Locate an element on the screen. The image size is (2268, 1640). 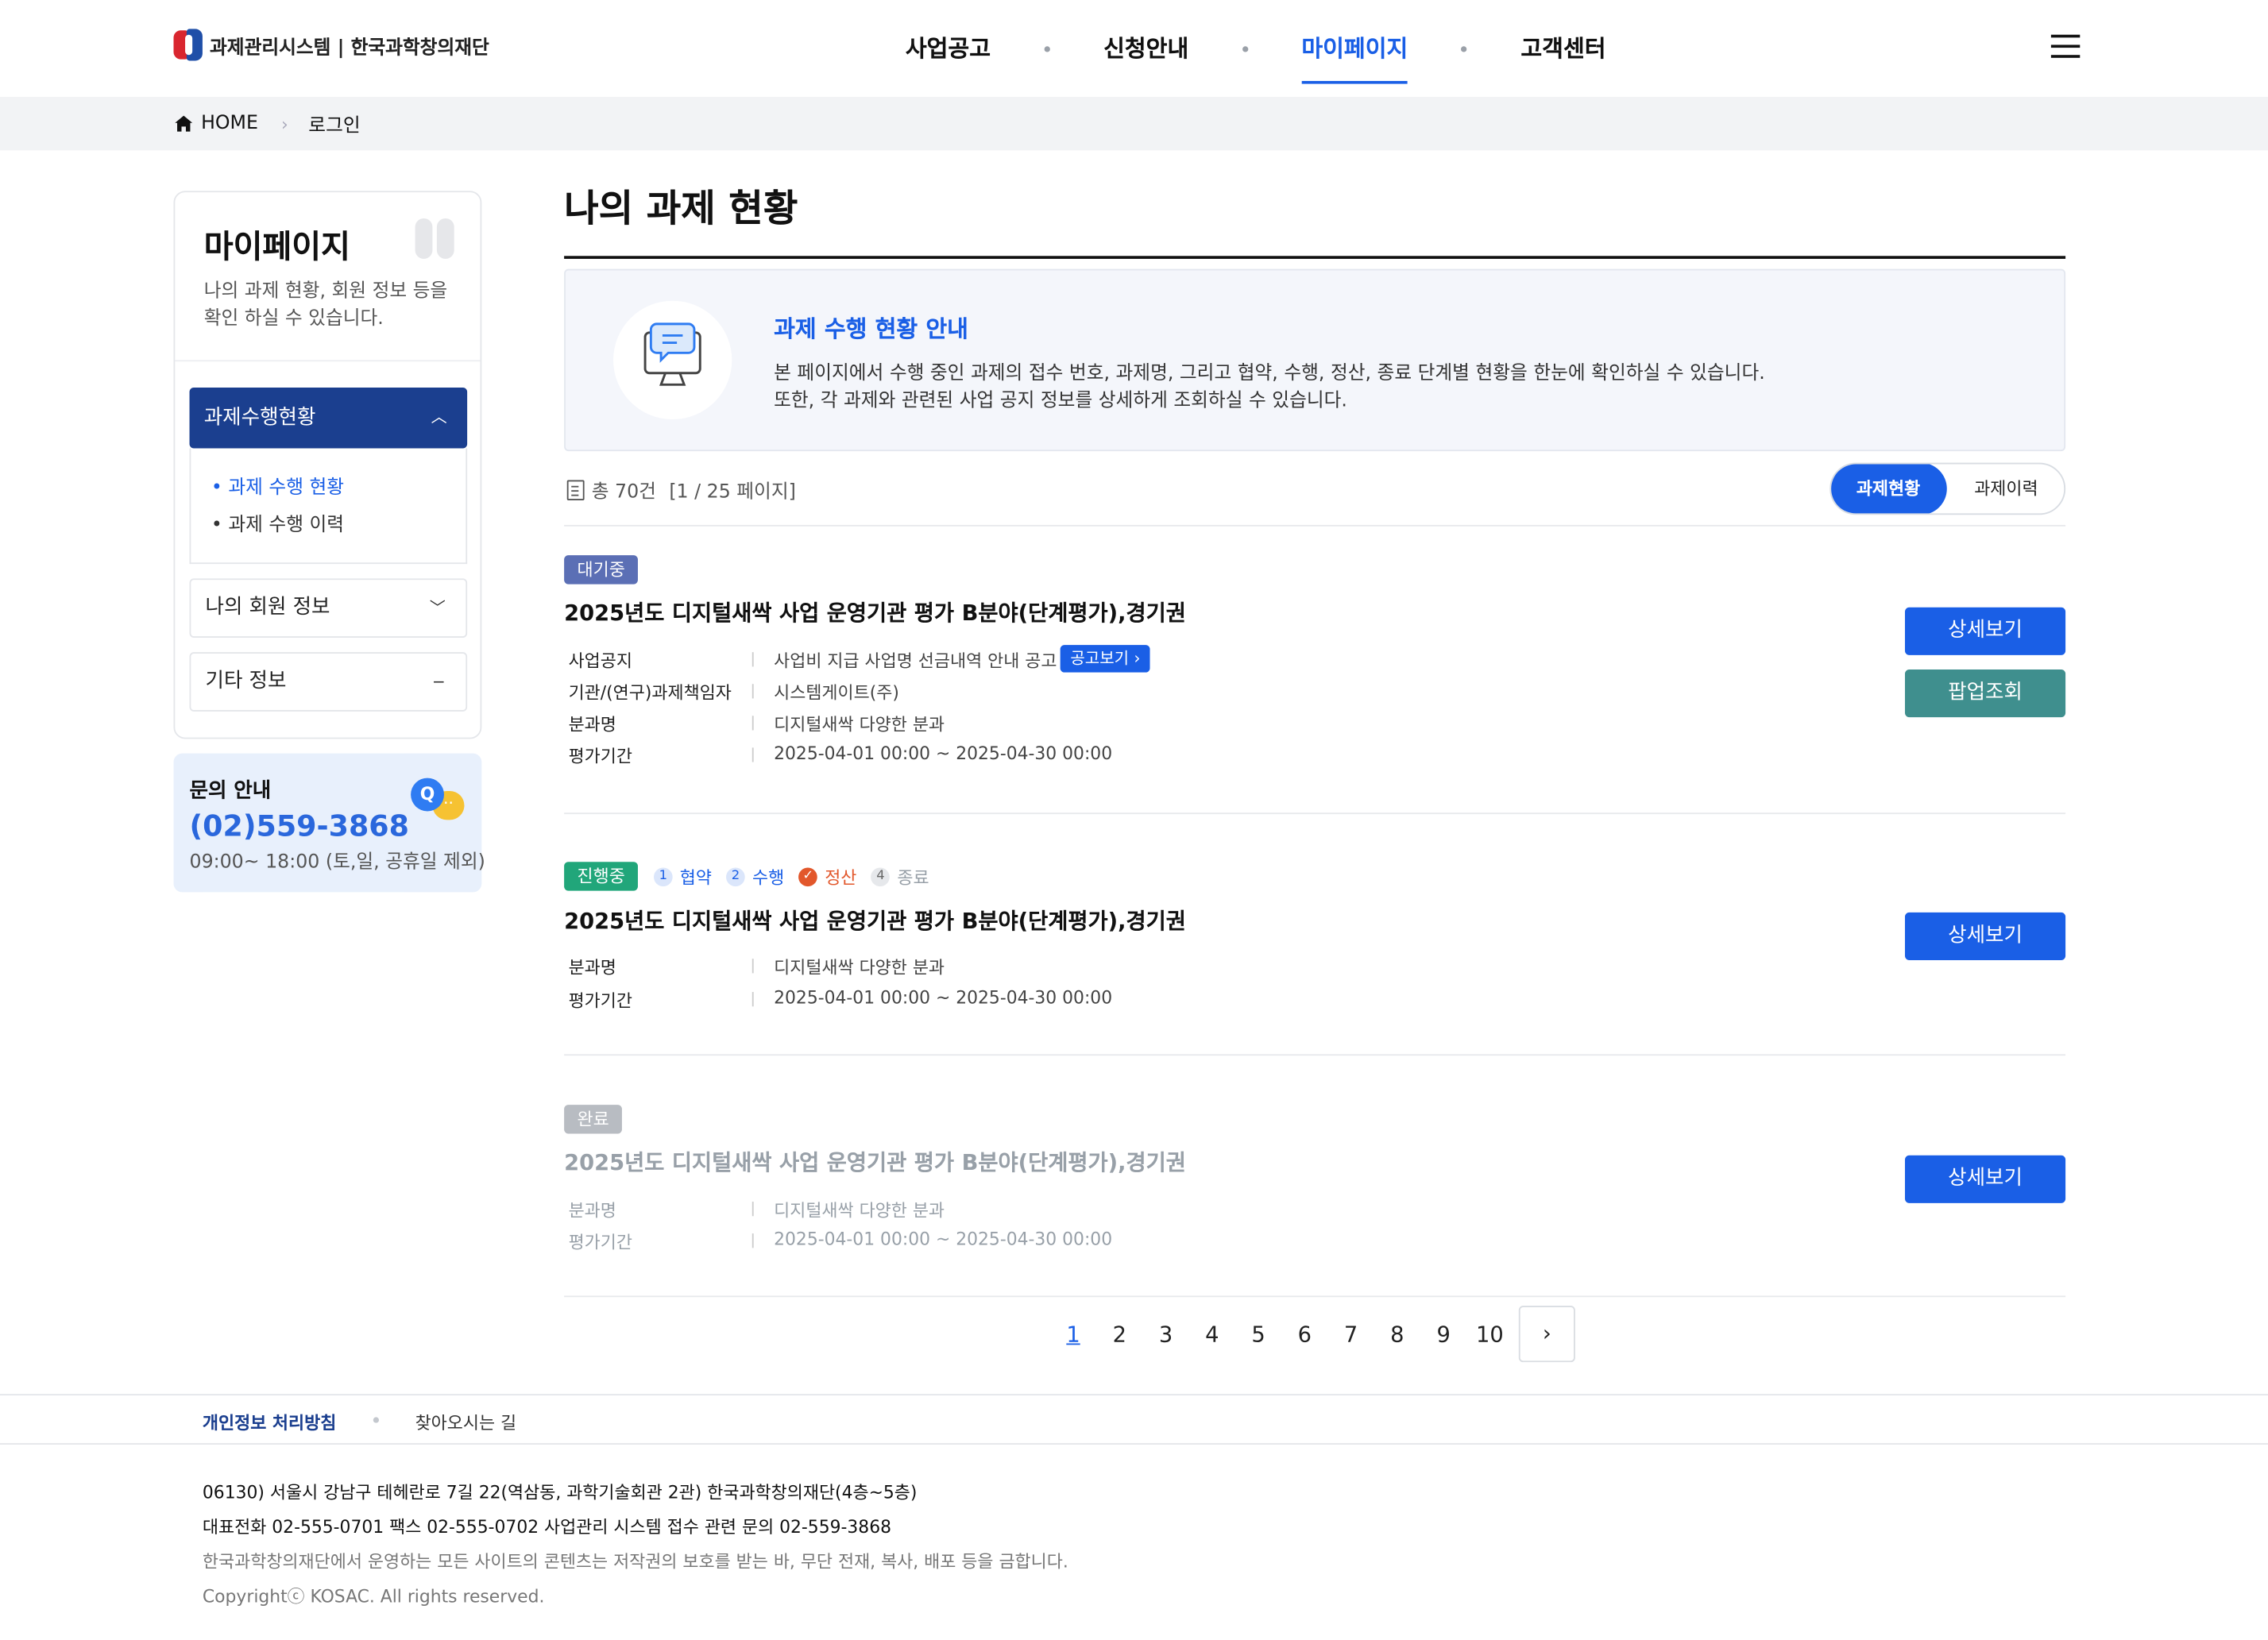
sidebar-title: 마이페이지 is located at coordinates (277, 248).